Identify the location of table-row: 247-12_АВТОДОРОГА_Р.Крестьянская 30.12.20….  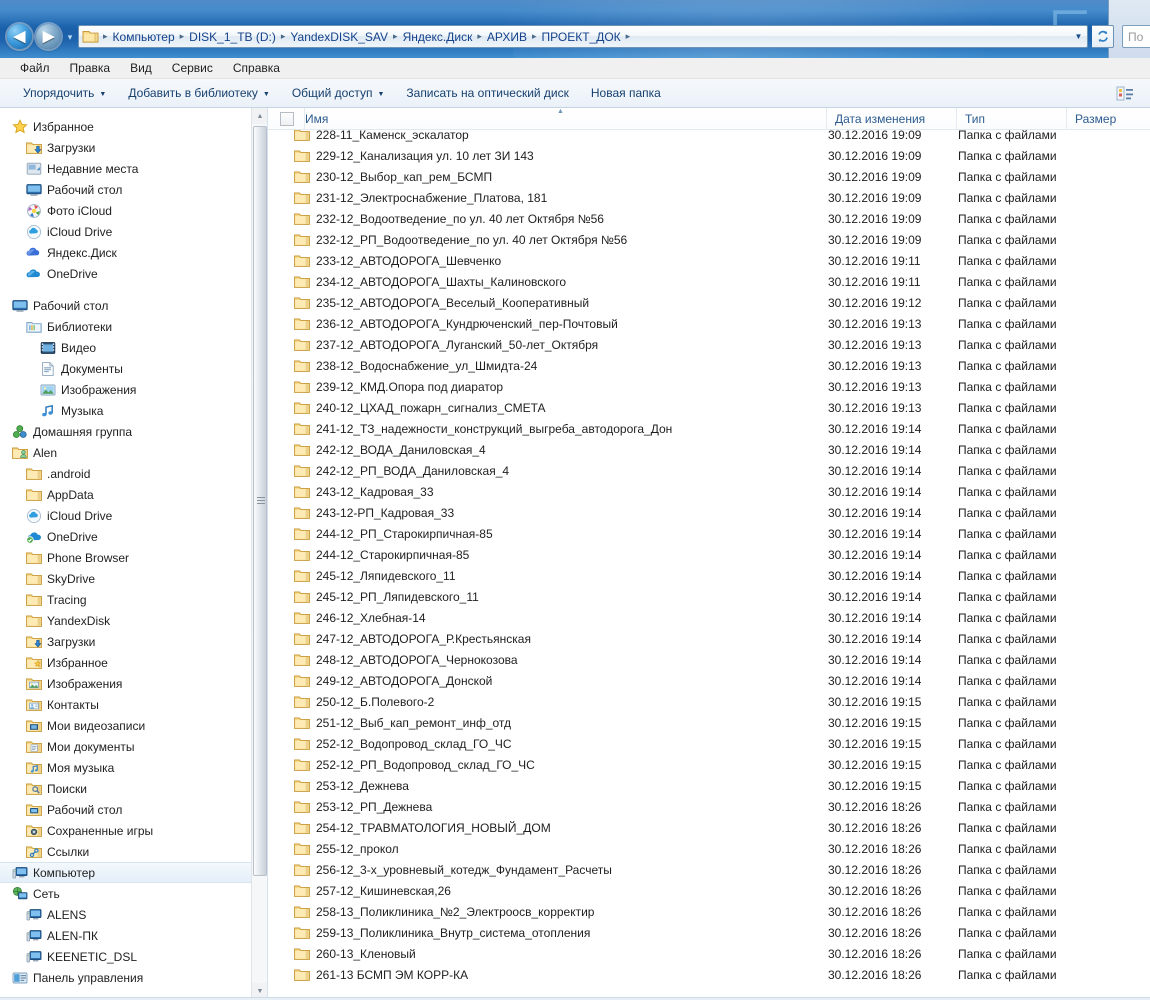
(709, 638).